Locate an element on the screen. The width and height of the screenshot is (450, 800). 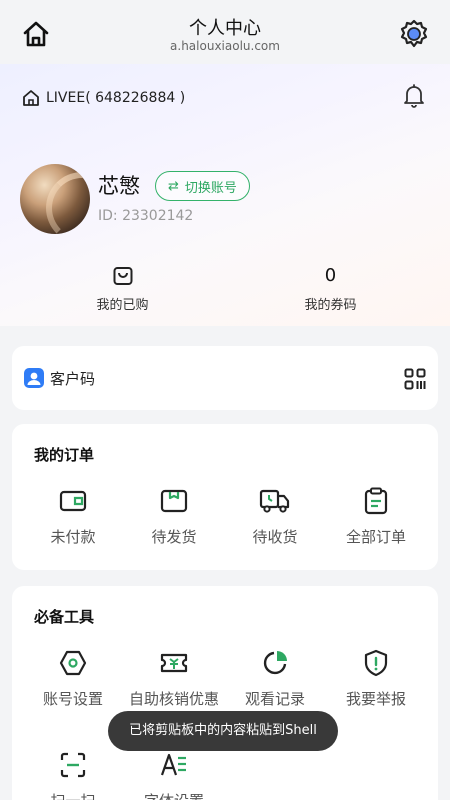
order-item-label: 待发货 is located at coordinates (174, 537).